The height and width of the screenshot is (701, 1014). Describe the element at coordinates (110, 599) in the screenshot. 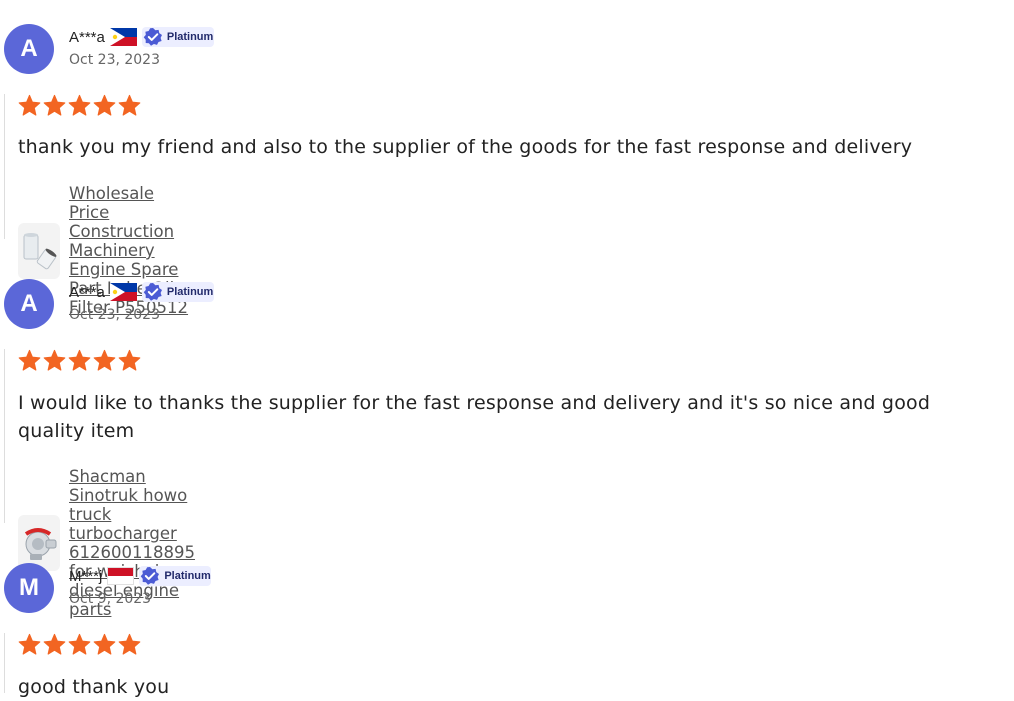

I see `review-date: Oct 9, 2023` at that location.